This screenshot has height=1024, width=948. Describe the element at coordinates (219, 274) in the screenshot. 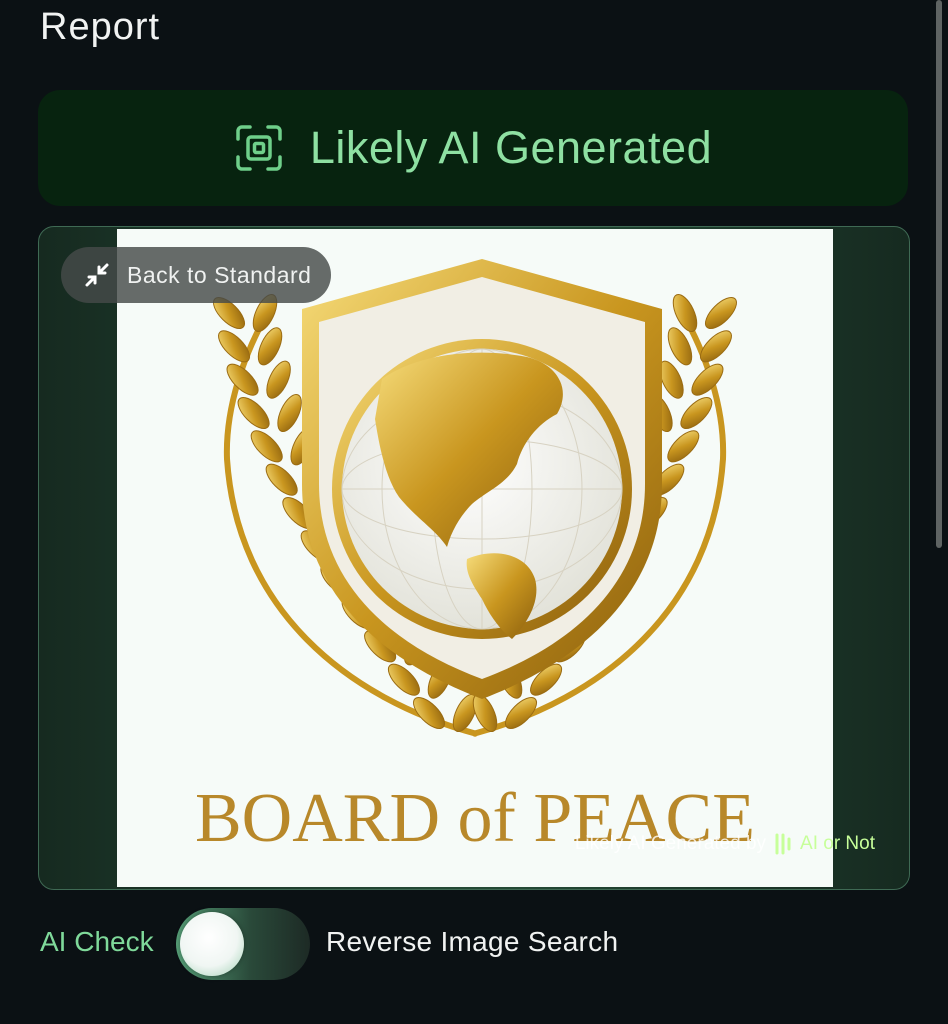

I see `back-to-standard-label: Back to Standard` at that location.